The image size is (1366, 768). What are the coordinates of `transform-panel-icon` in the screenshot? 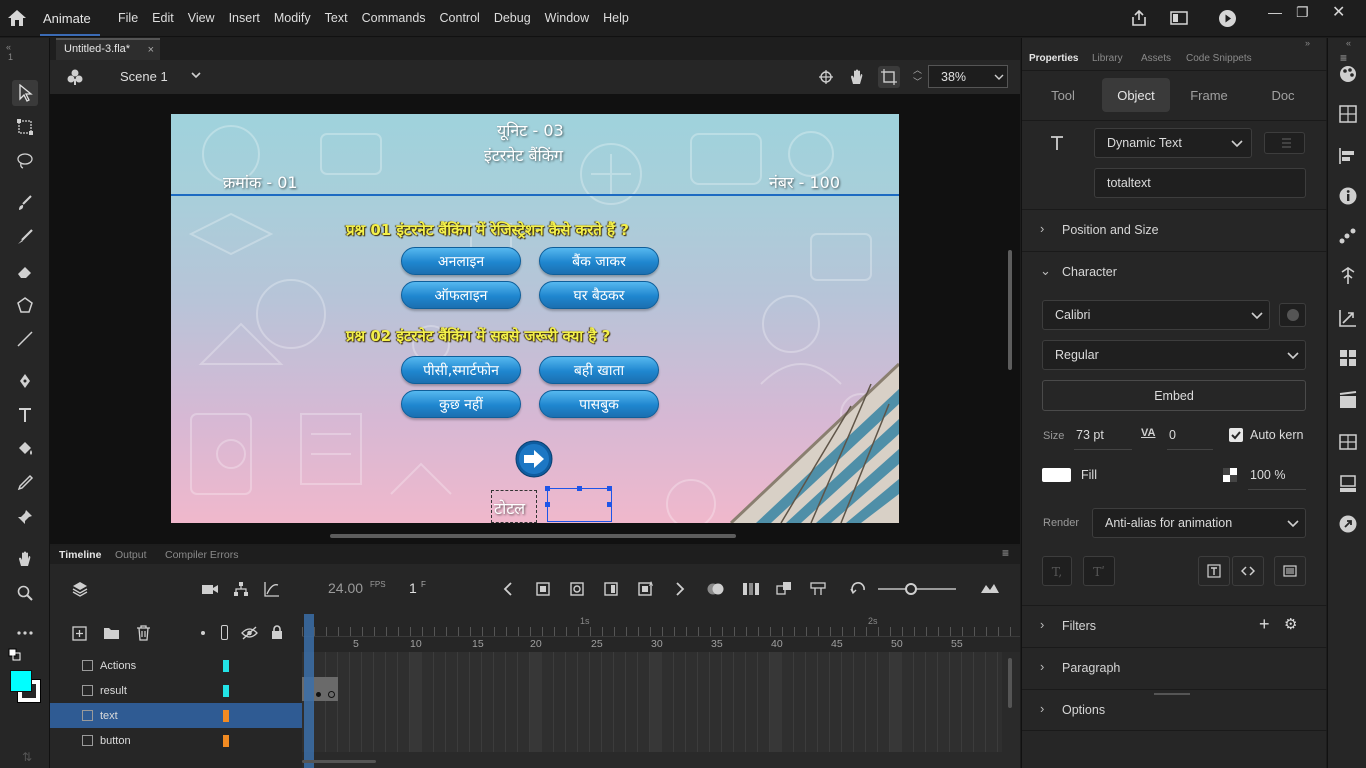 It's located at (1348, 318).